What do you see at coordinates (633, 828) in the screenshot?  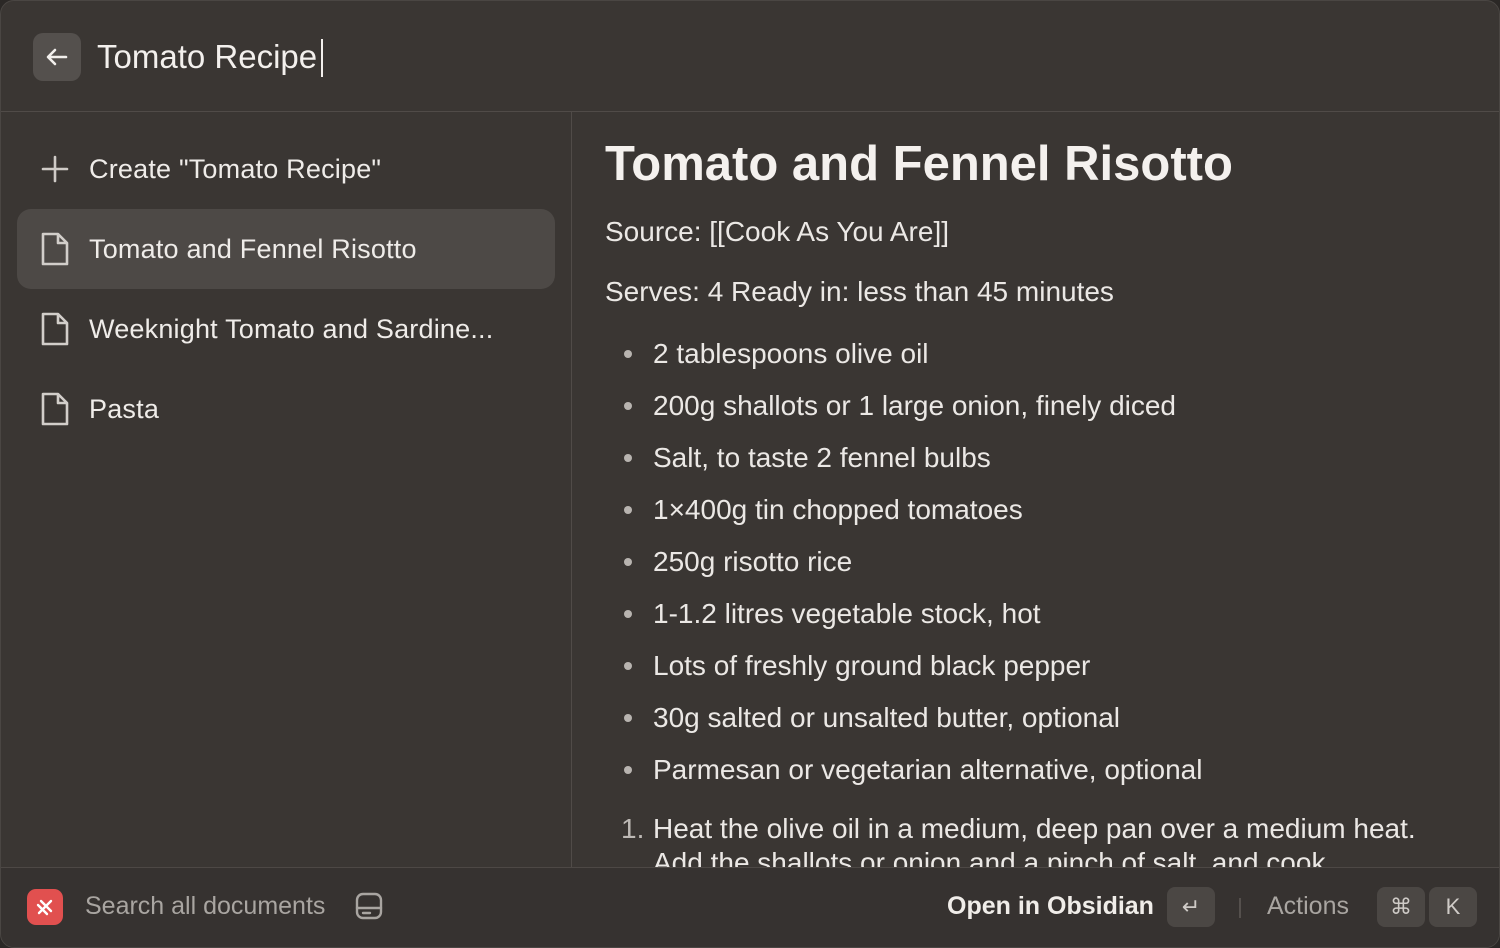 I see `step-number: 1.` at bounding box center [633, 828].